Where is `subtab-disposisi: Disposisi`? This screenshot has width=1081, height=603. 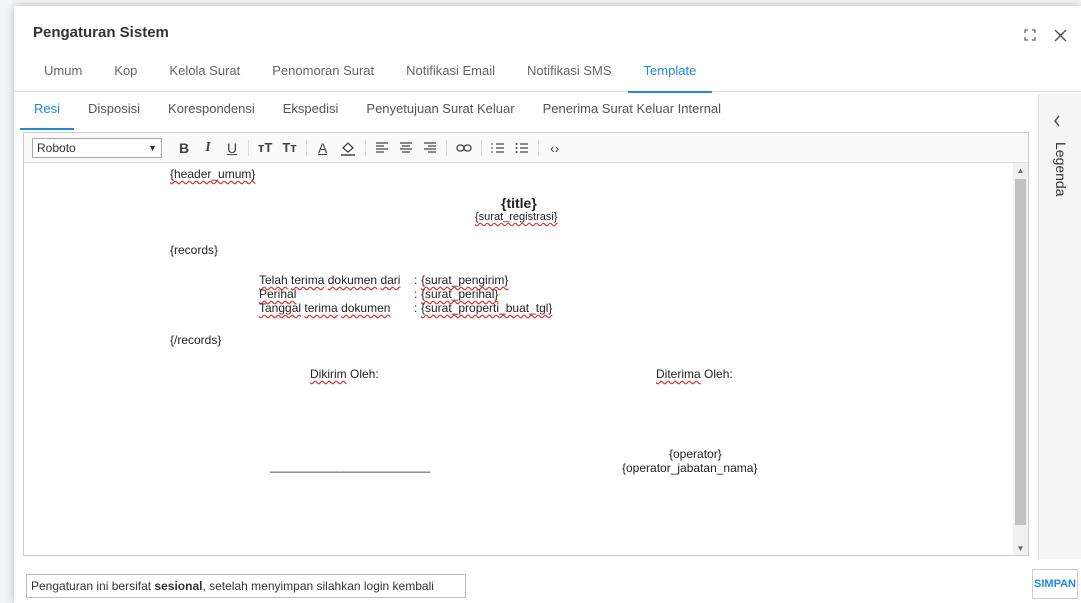
subtab-disposisi: Disposisi is located at coordinates (114, 112).